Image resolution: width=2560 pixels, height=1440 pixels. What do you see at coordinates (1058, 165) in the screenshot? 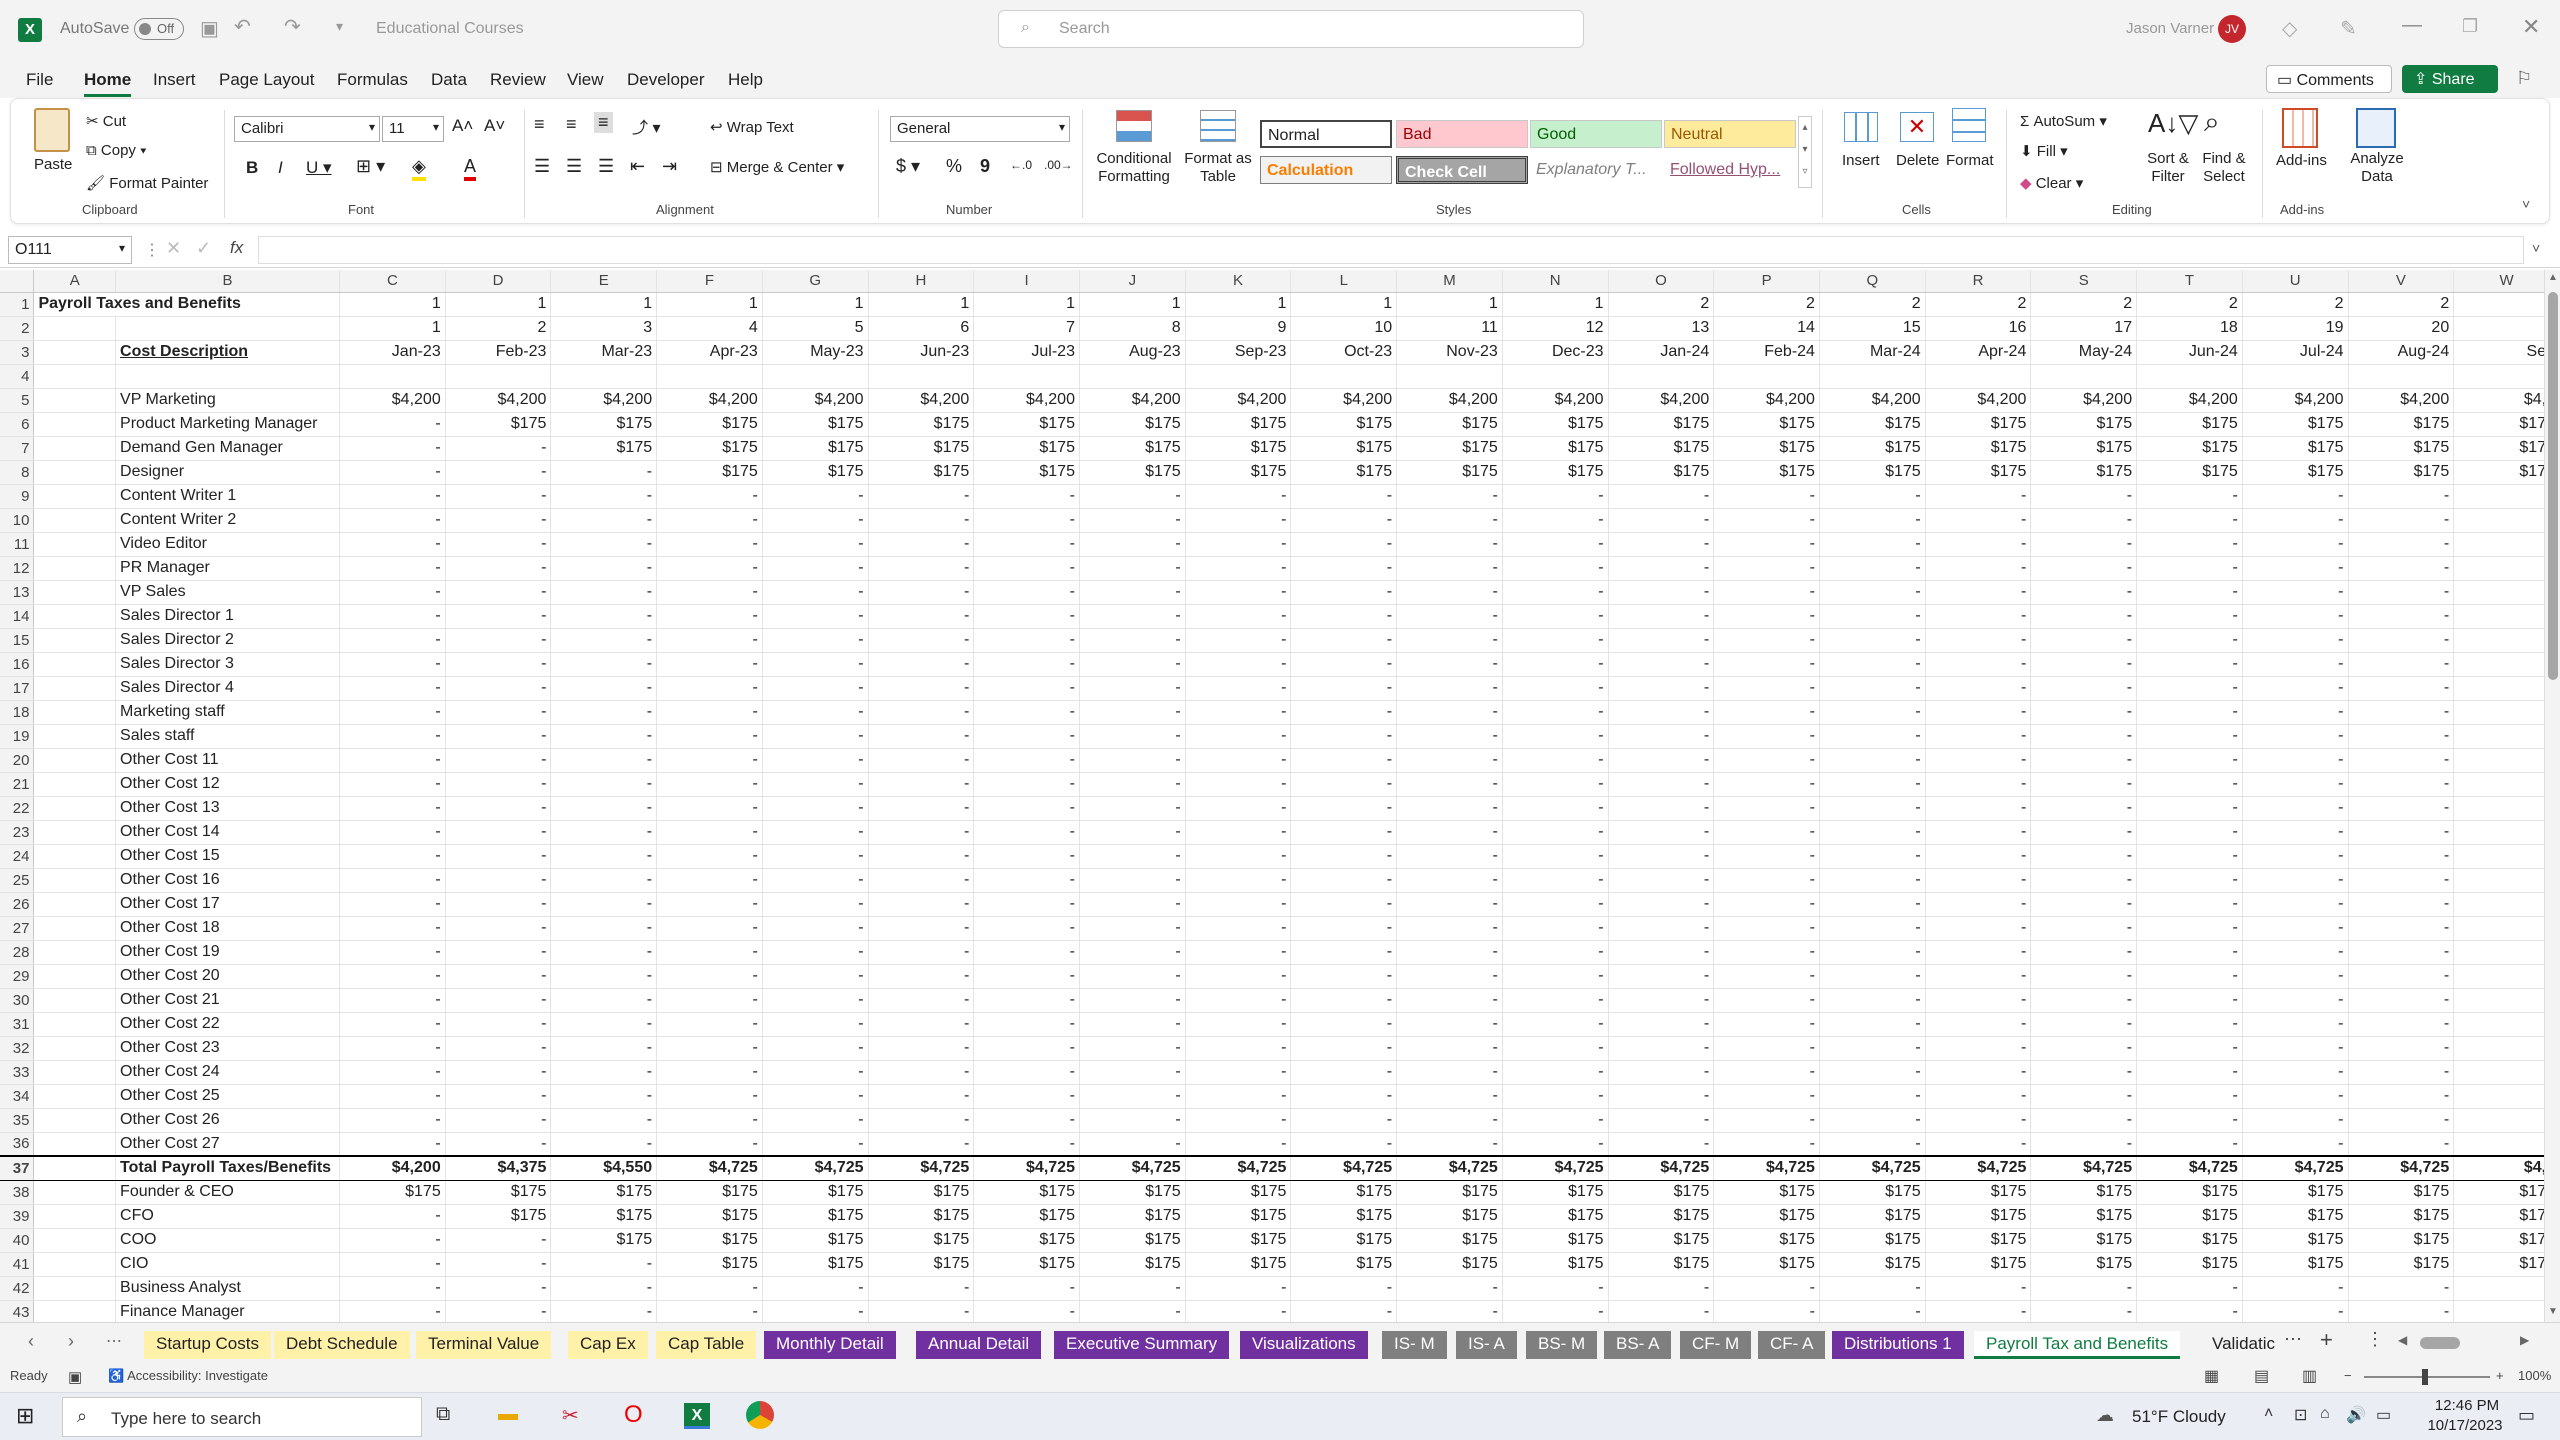
I see `decrease-decimal-icon: .00→` at bounding box center [1058, 165].